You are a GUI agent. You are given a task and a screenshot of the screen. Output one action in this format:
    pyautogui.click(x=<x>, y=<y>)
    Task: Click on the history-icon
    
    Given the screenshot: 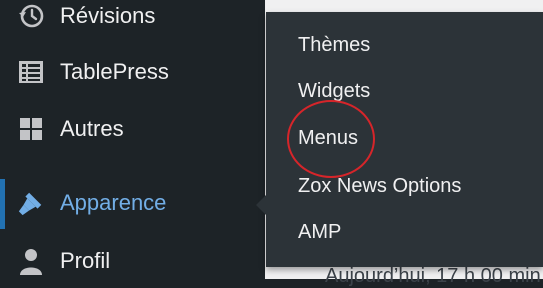 What is the action you would take?
    pyautogui.click(x=31, y=16)
    